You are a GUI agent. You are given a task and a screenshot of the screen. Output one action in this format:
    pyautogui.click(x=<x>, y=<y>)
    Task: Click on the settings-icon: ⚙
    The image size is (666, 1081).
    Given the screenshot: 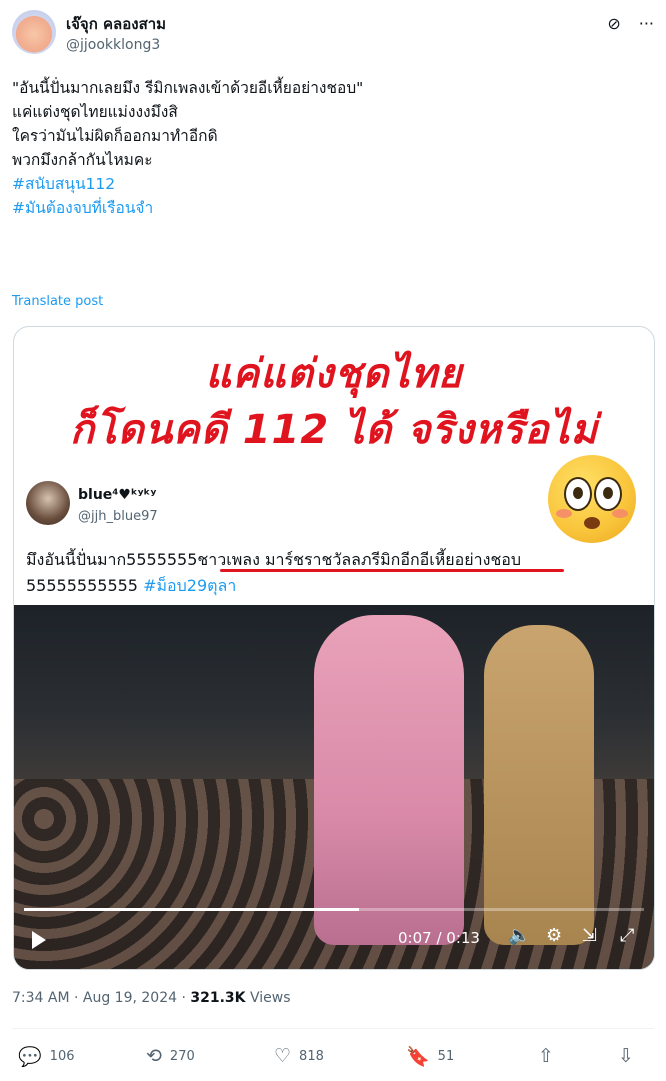 What is the action you would take?
    pyautogui.click(x=554, y=935)
    